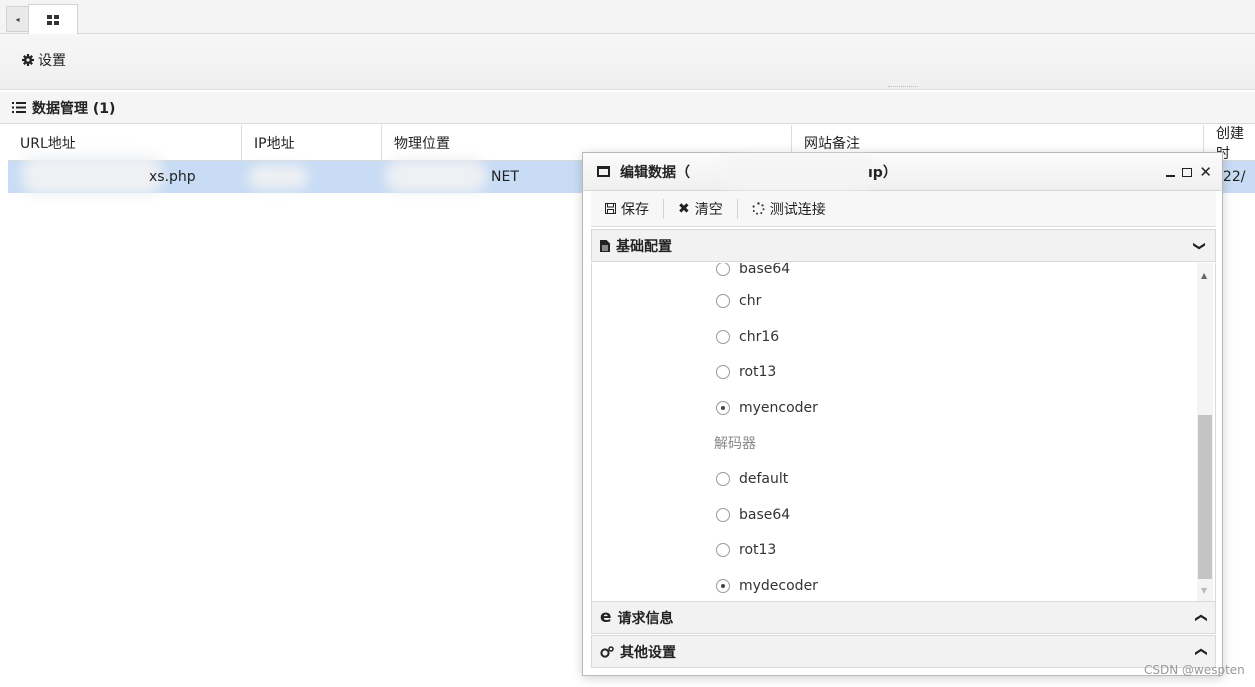  Describe the element at coordinates (505, 177) in the screenshot. I see `cell-location: NET` at that location.